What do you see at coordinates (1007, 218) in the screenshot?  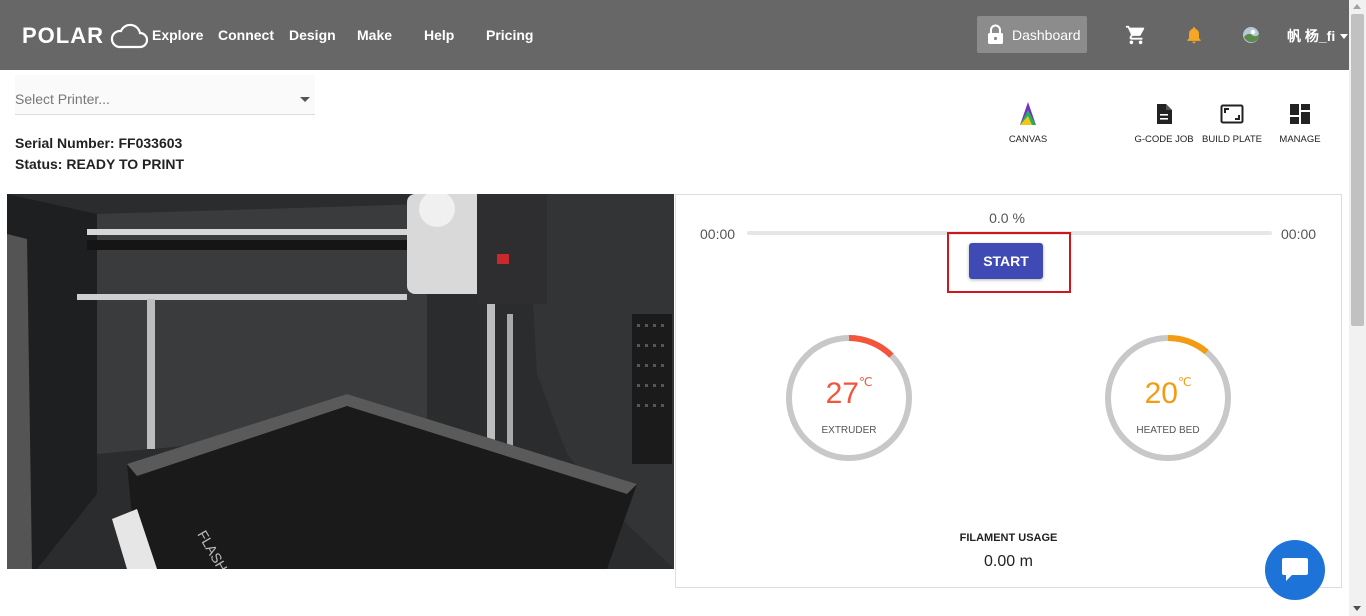 I see `progress-percent: 0.0 %` at bounding box center [1007, 218].